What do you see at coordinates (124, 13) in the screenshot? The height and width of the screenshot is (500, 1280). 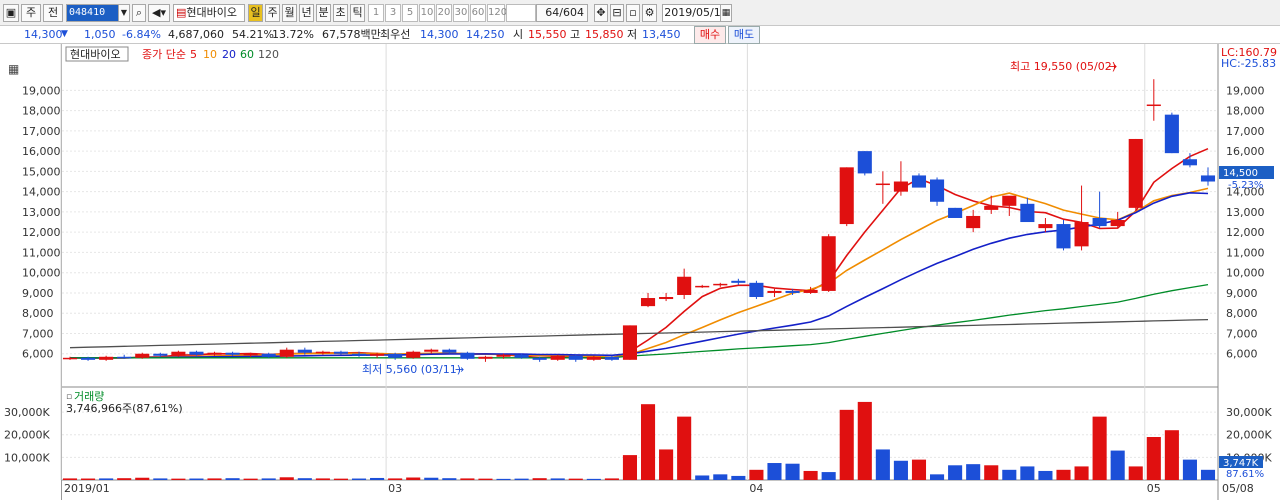 I see `chevron-down-icon: ▼` at bounding box center [124, 13].